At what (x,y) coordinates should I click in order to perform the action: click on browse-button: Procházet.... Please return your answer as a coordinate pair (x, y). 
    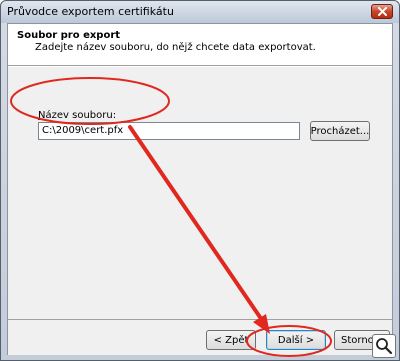
    Looking at the image, I should click on (340, 131).